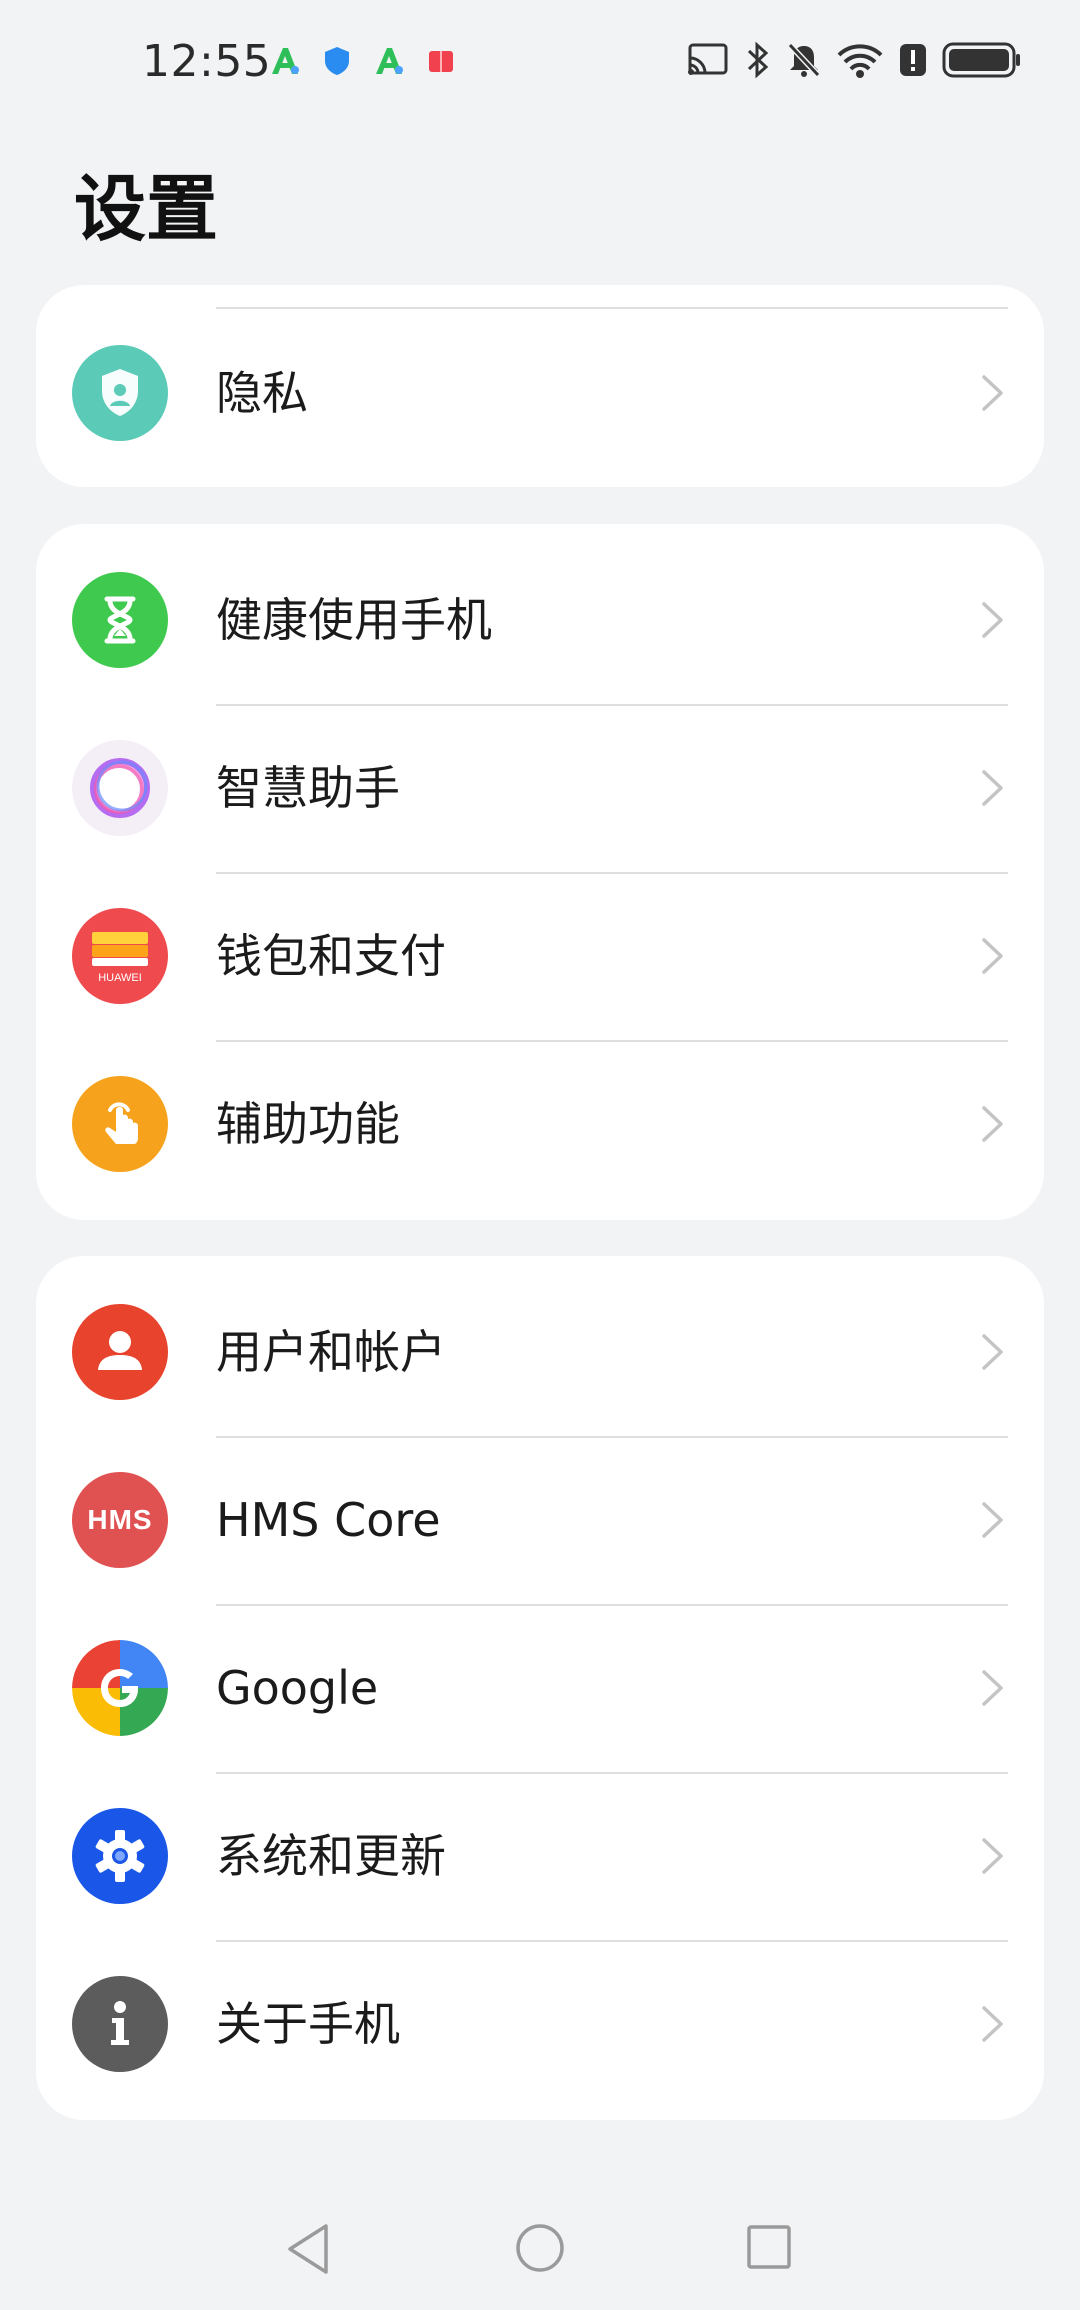 The width and height of the screenshot is (1080, 2310). I want to click on settings-item-label: 钱包和支付, so click(331, 956).